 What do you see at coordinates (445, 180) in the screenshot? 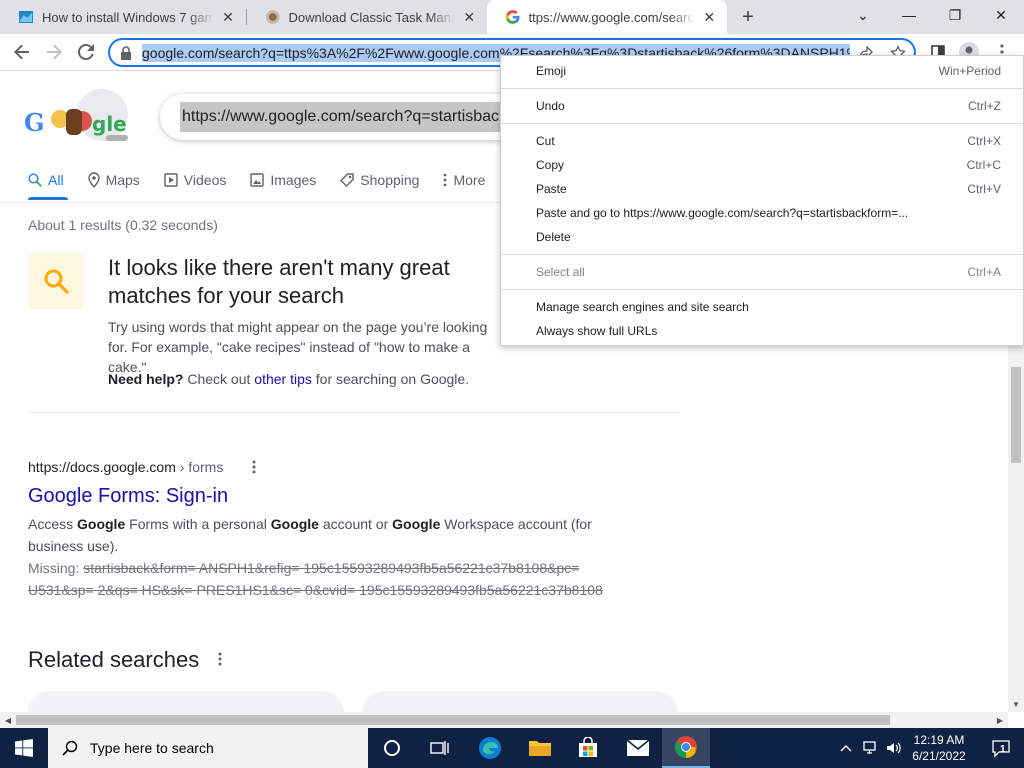
I see `more-vert-icon` at bounding box center [445, 180].